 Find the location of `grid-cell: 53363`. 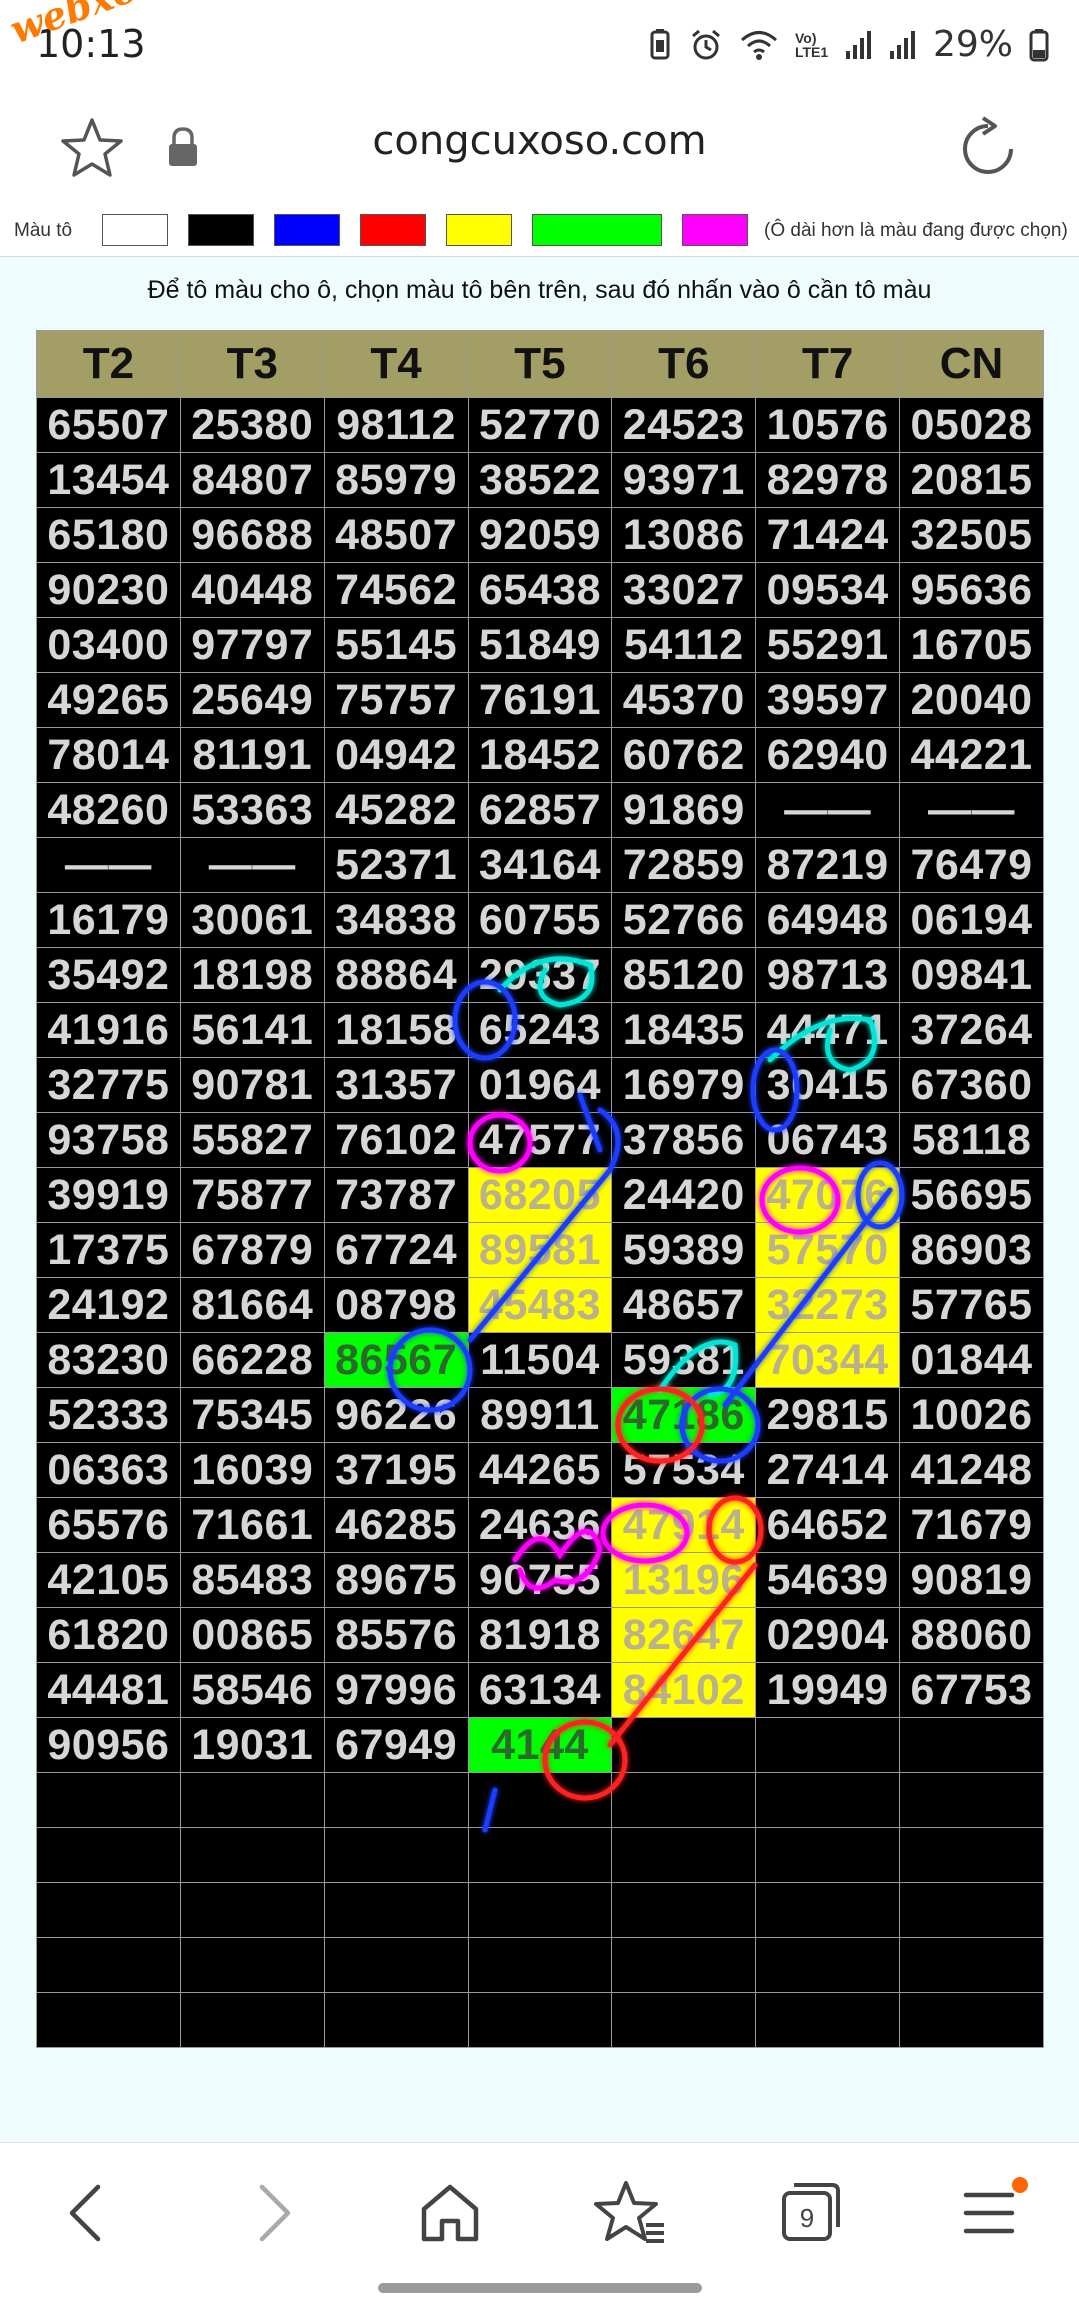

grid-cell: 53363 is located at coordinates (252, 810).